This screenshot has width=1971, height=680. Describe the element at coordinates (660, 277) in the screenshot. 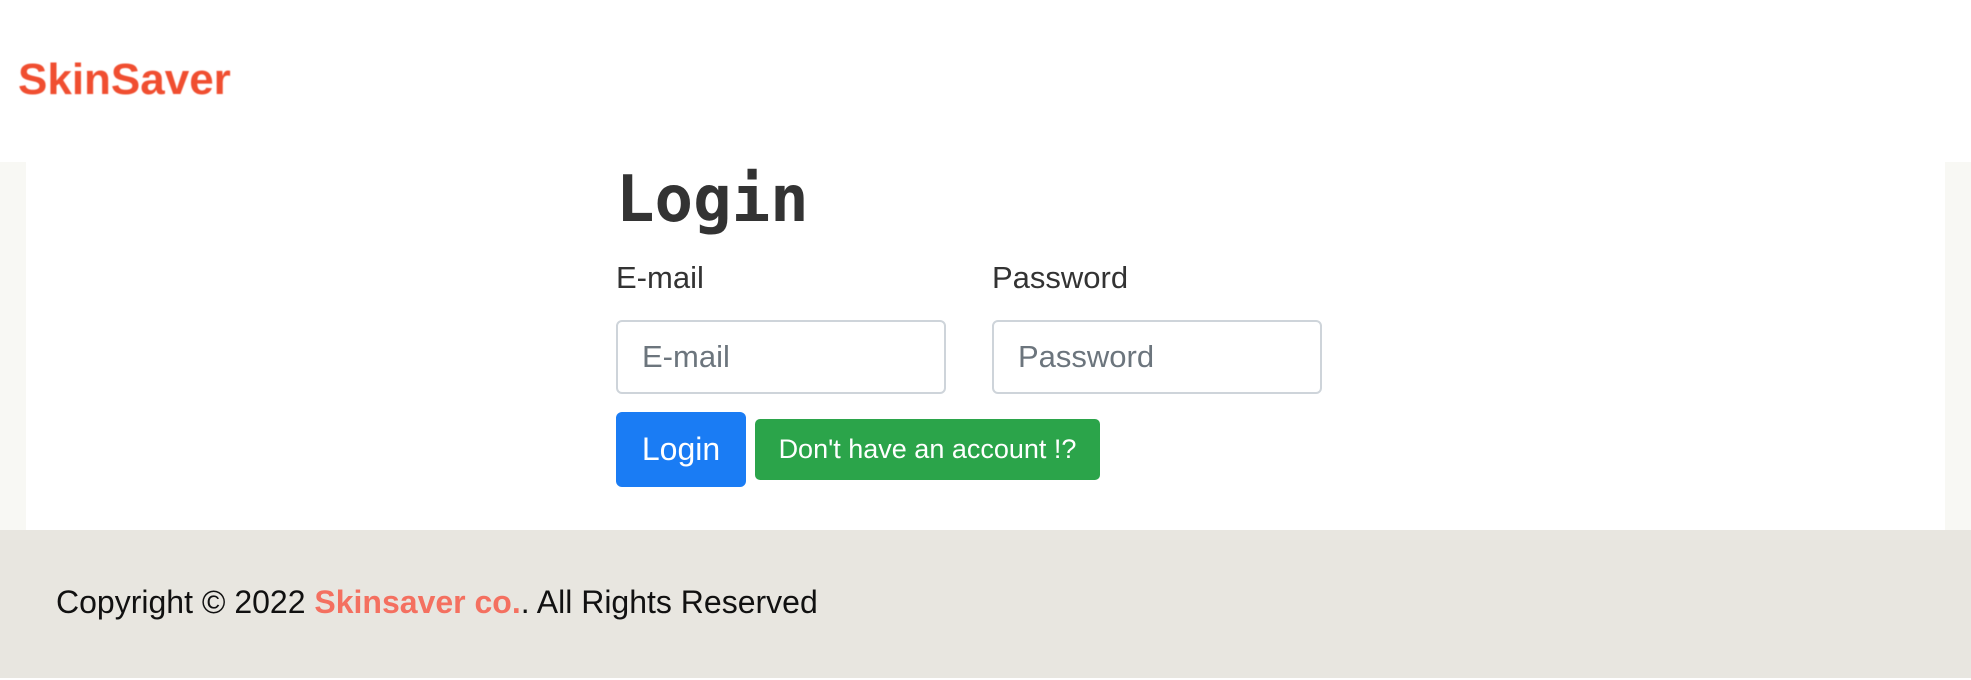

I see `email-label: E-mail` at that location.